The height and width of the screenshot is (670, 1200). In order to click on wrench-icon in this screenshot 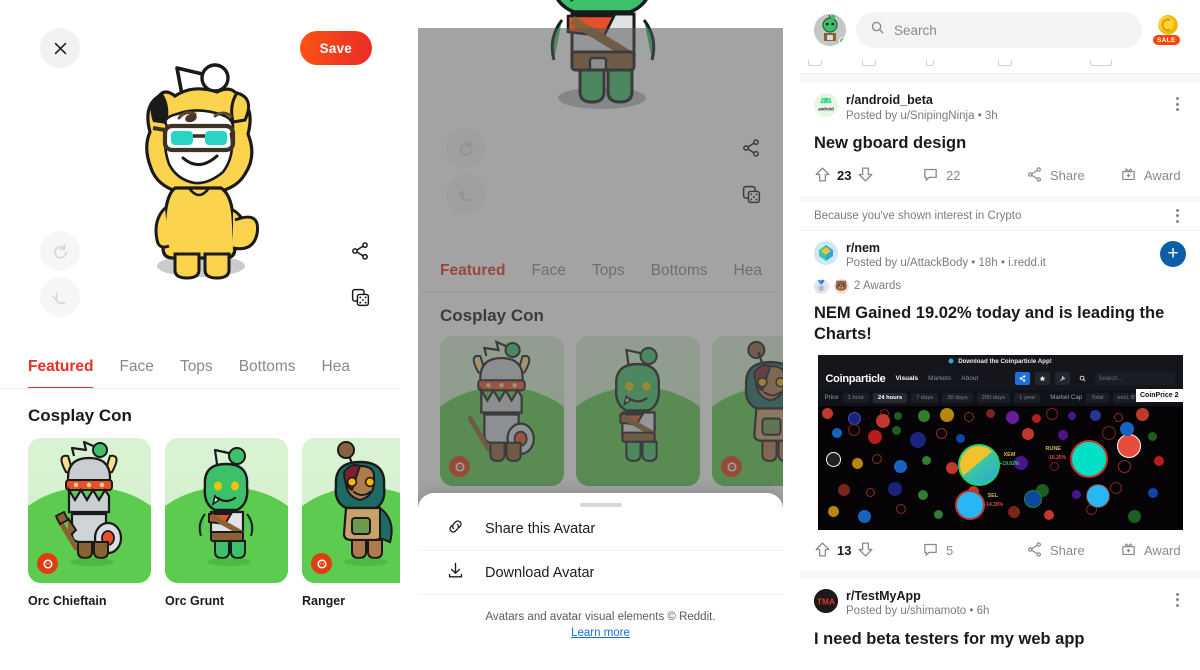, I will do `click(1062, 379)`.